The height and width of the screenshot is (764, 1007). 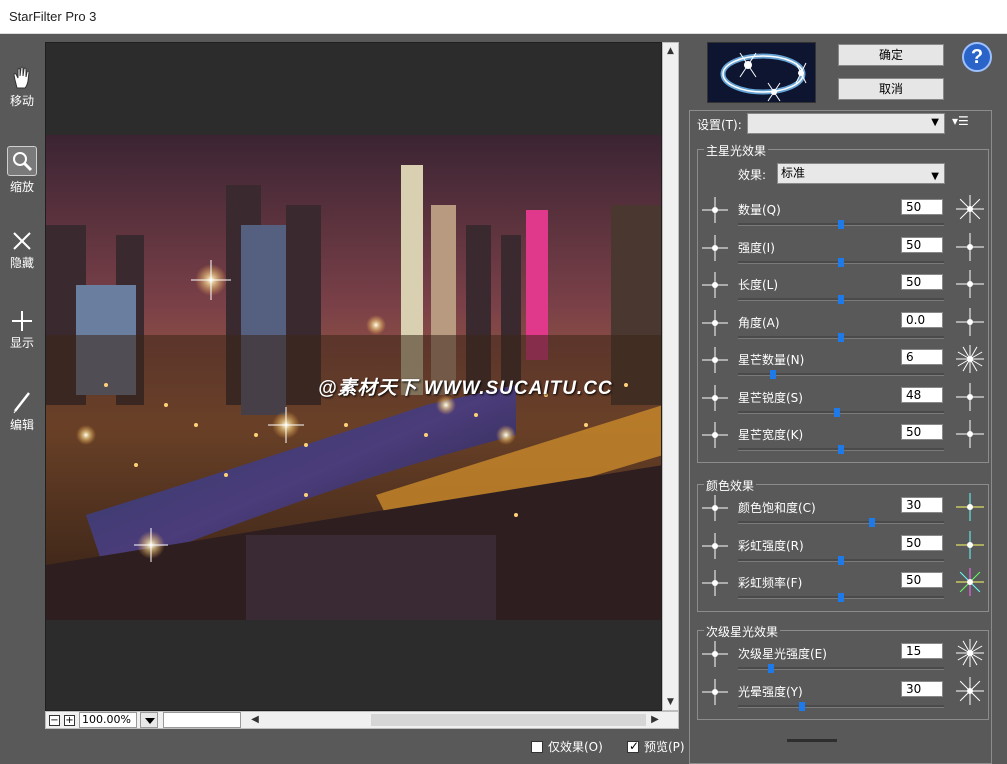 I want to click on effect-only-label: 仅效果(O), so click(x=575, y=747).